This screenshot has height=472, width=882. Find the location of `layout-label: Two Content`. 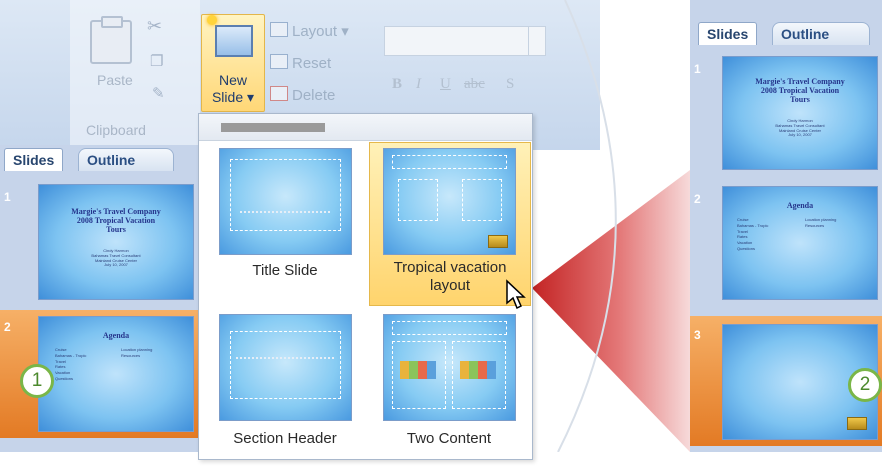

layout-label: Two Content is located at coordinates (449, 438).